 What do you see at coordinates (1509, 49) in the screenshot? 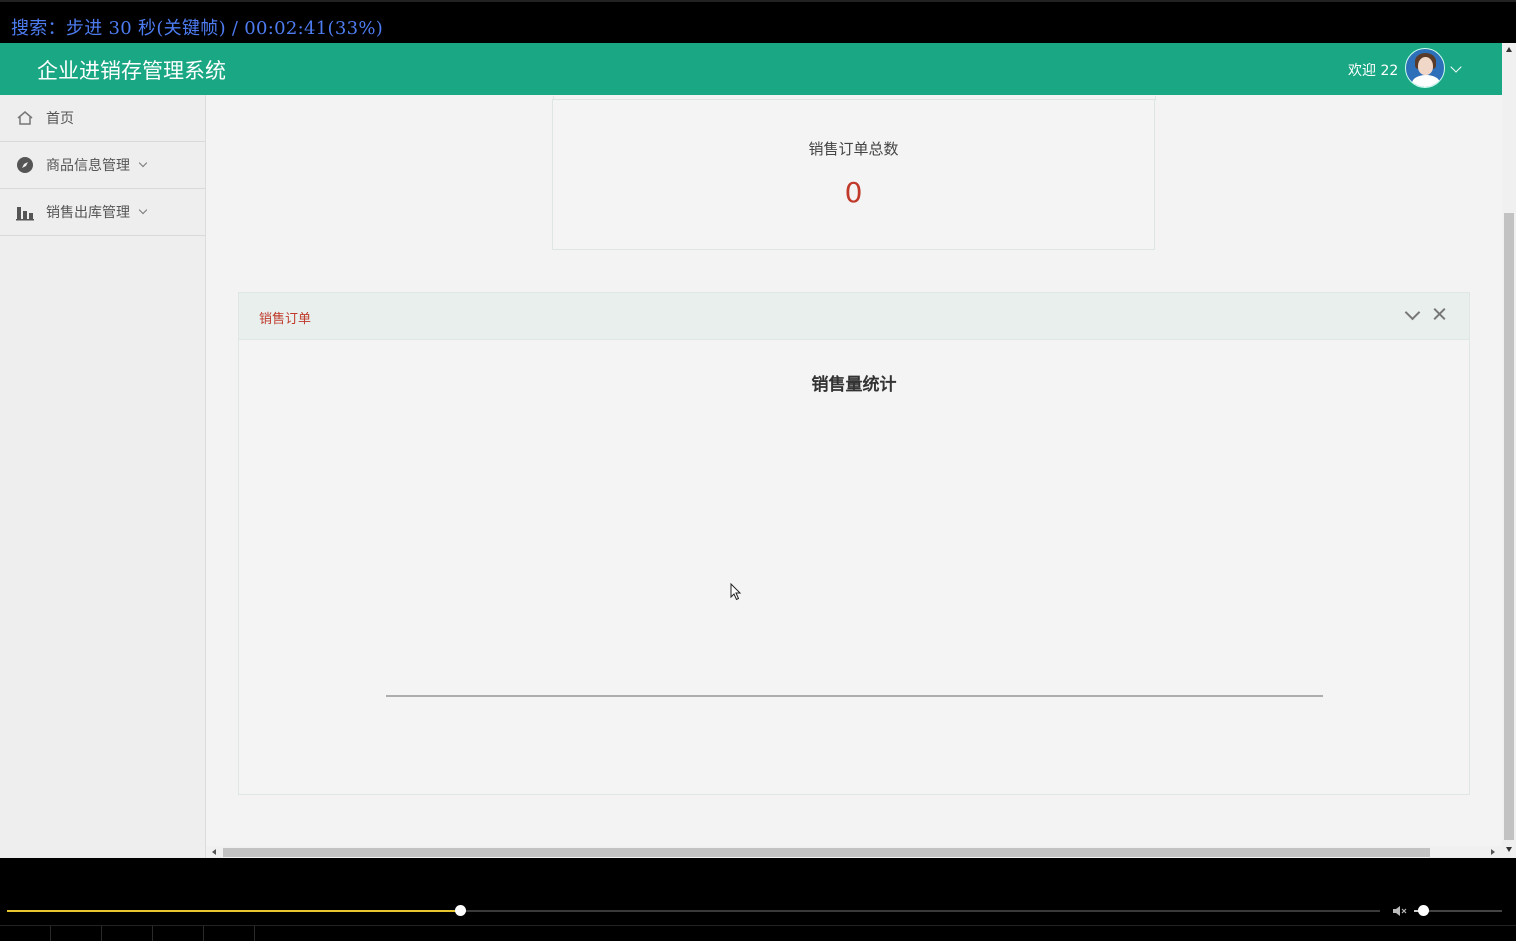
I see `scroll-up-icon` at bounding box center [1509, 49].